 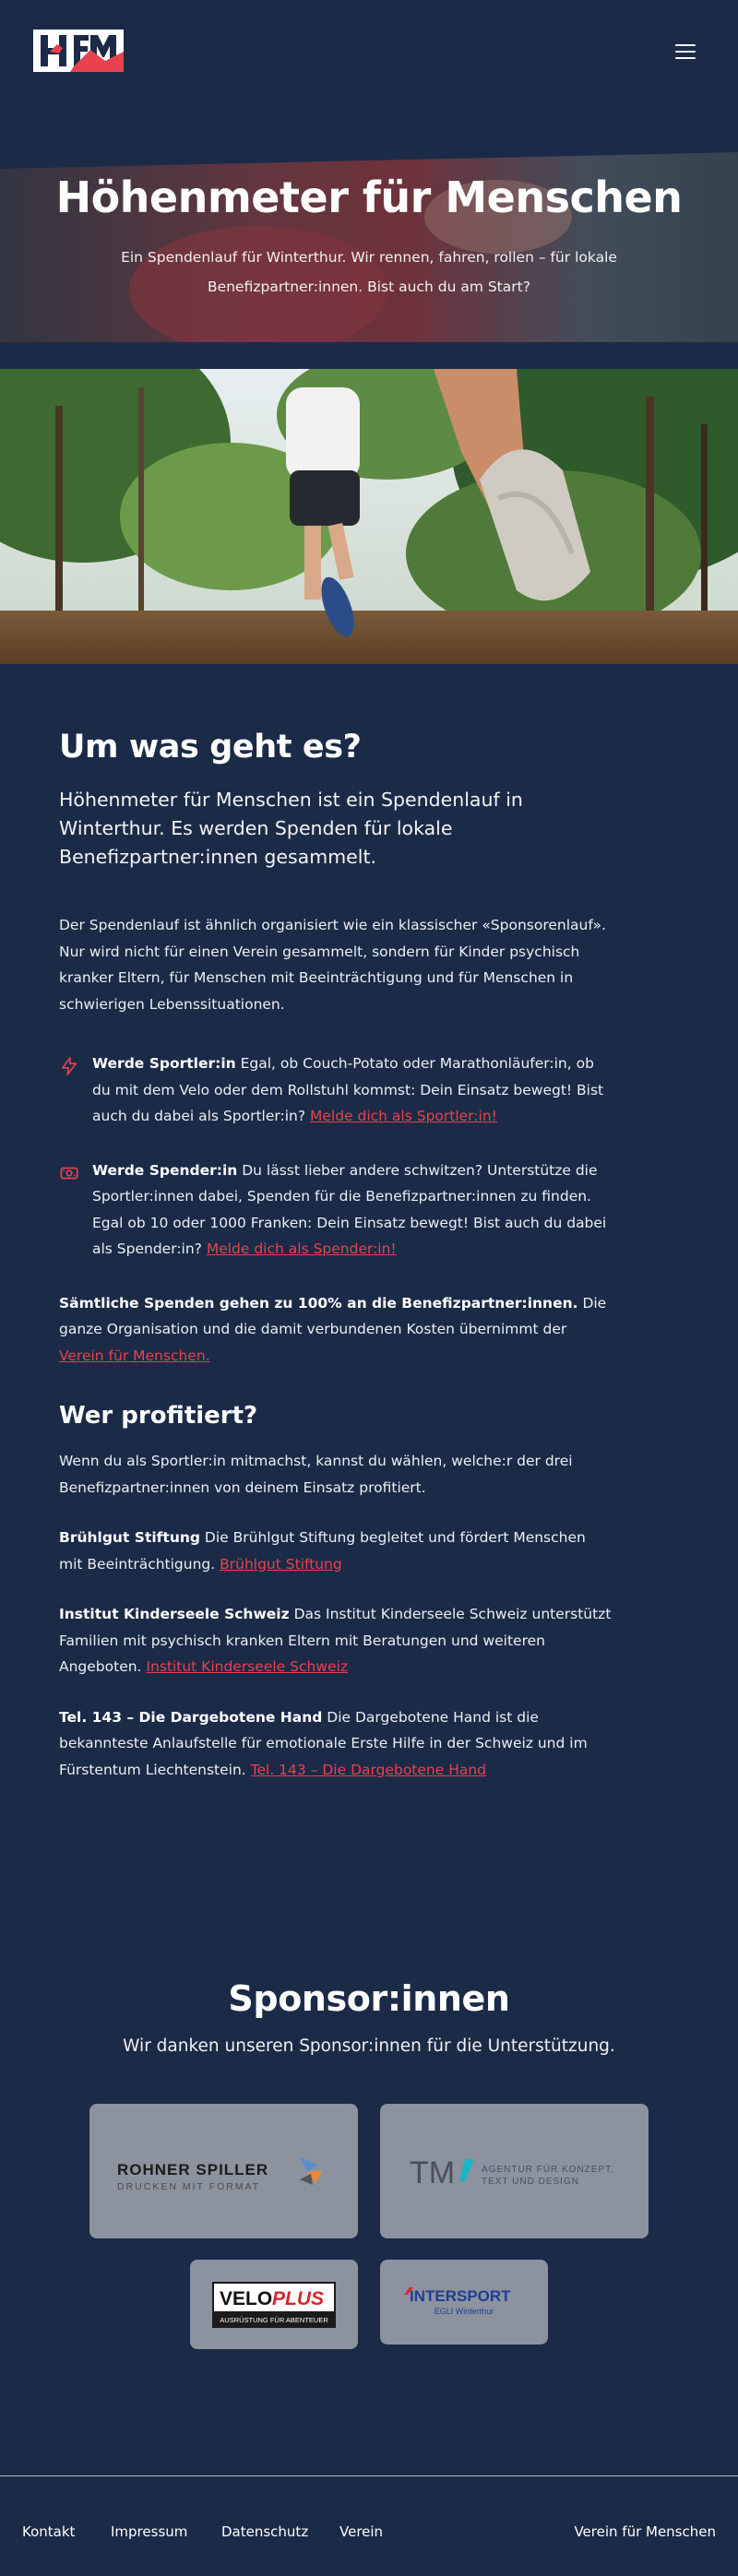 What do you see at coordinates (164, 1063) in the screenshot?
I see `feature-sportler-title: Werde Sportler:in` at bounding box center [164, 1063].